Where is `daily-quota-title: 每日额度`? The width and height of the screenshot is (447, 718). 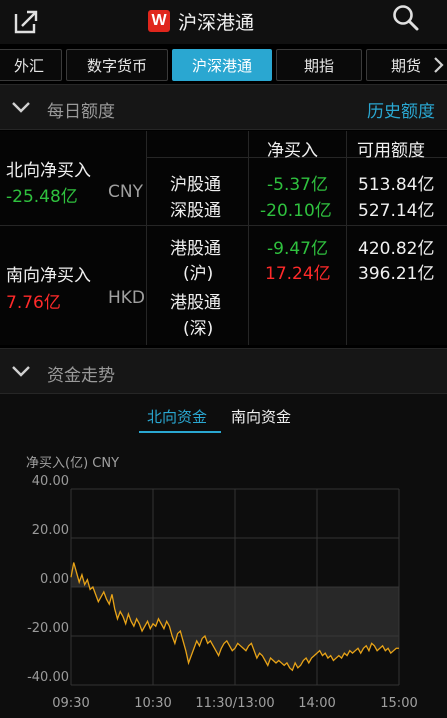 daily-quota-title: 每日额度 is located at coordinates (81, 112).